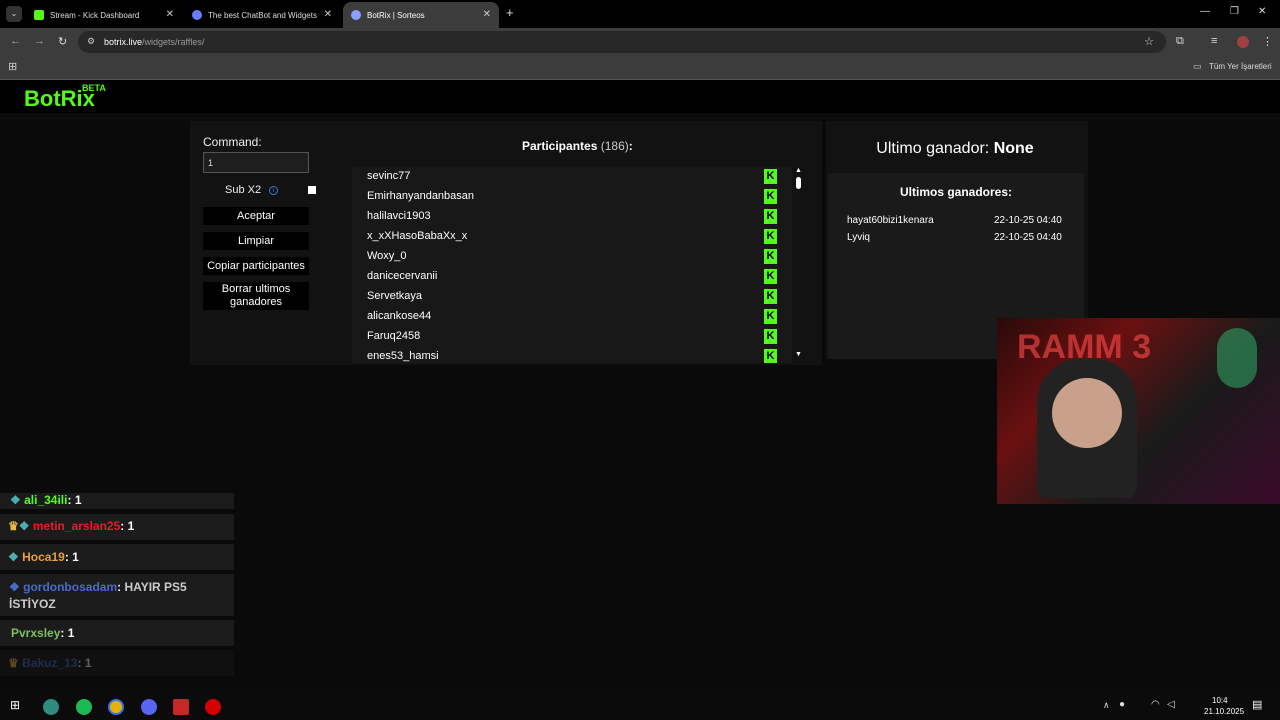  What do you see at coordinates (640, 97) in the screenshot?
I see `site-header: BotRix BETA` at bounding box center [640, 97].